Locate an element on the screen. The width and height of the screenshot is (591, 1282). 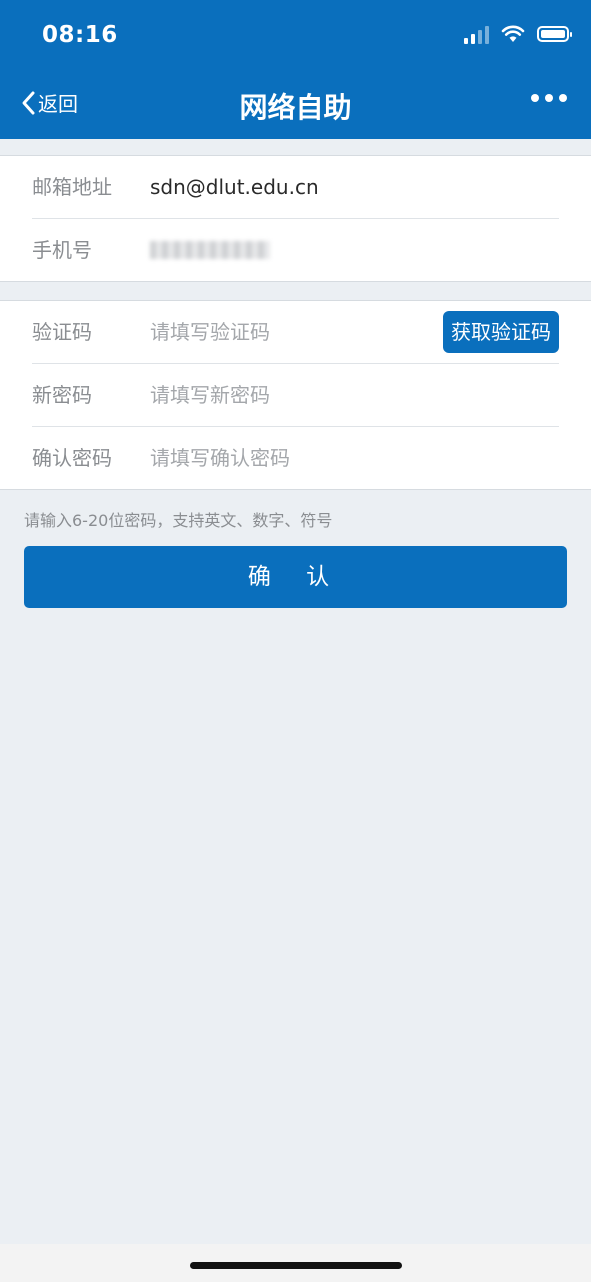
phone-value-redacted is located at coordinates (210, 250).